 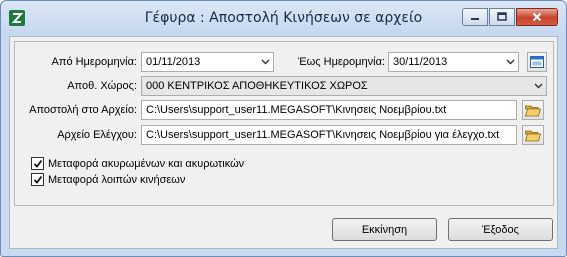 What do you see at coordinates (341, 62) in the screenshot?
I see `to-date-label: Έως Ημερομηνία:` at bounding box center [341, 62].